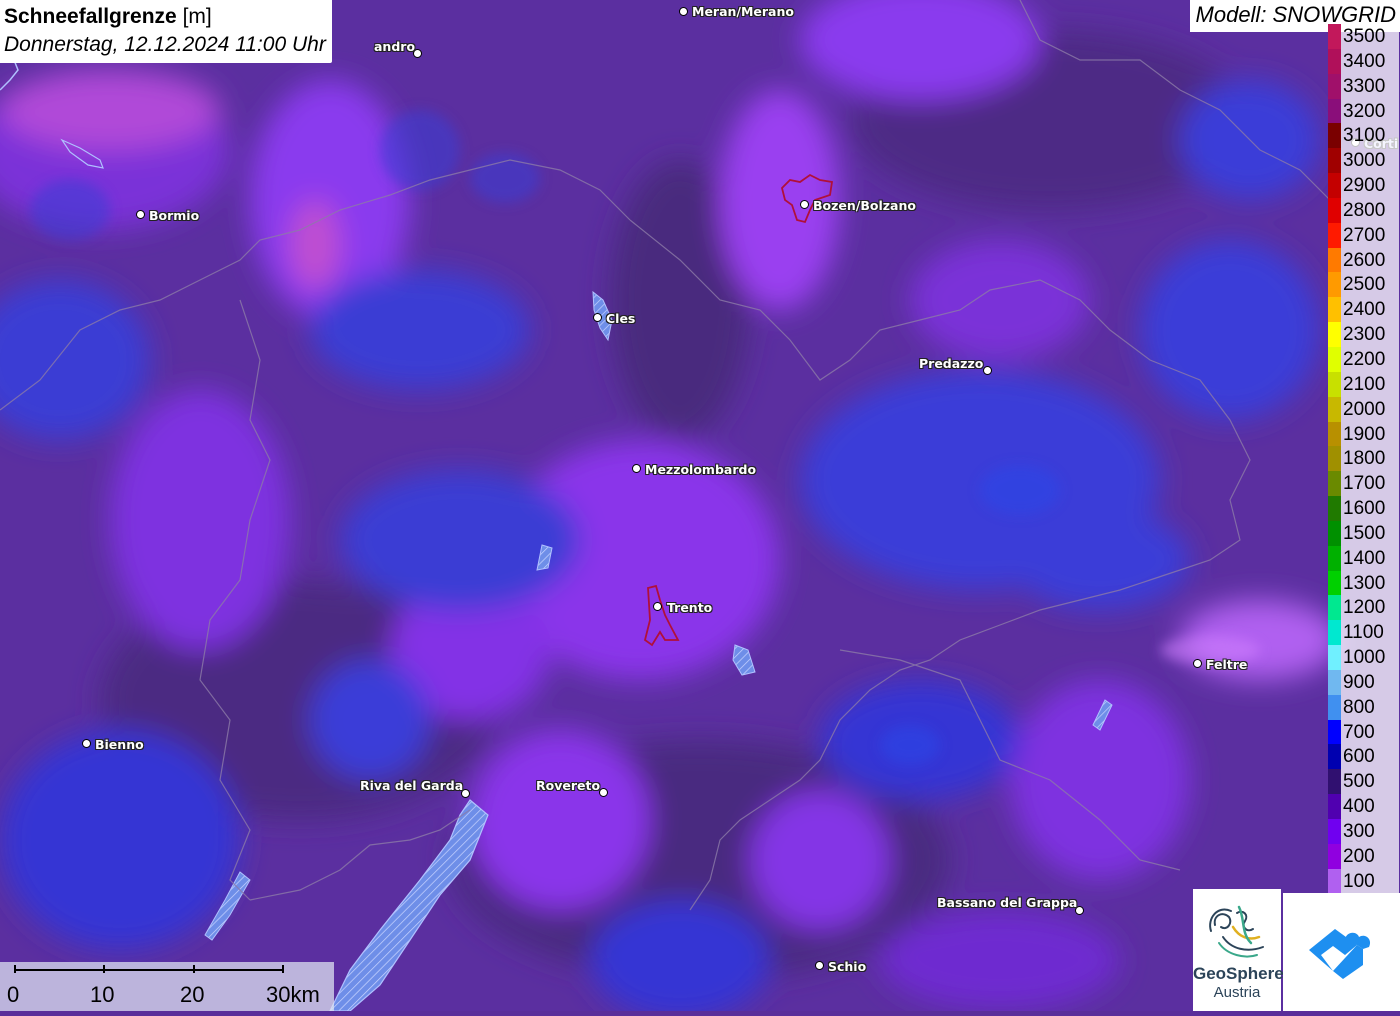 Image resolution: width=1400 pixels, height=1016 pixels. I want to click on geosphere-austria-logo: GeoSphere Austria, so click(1238, 950).